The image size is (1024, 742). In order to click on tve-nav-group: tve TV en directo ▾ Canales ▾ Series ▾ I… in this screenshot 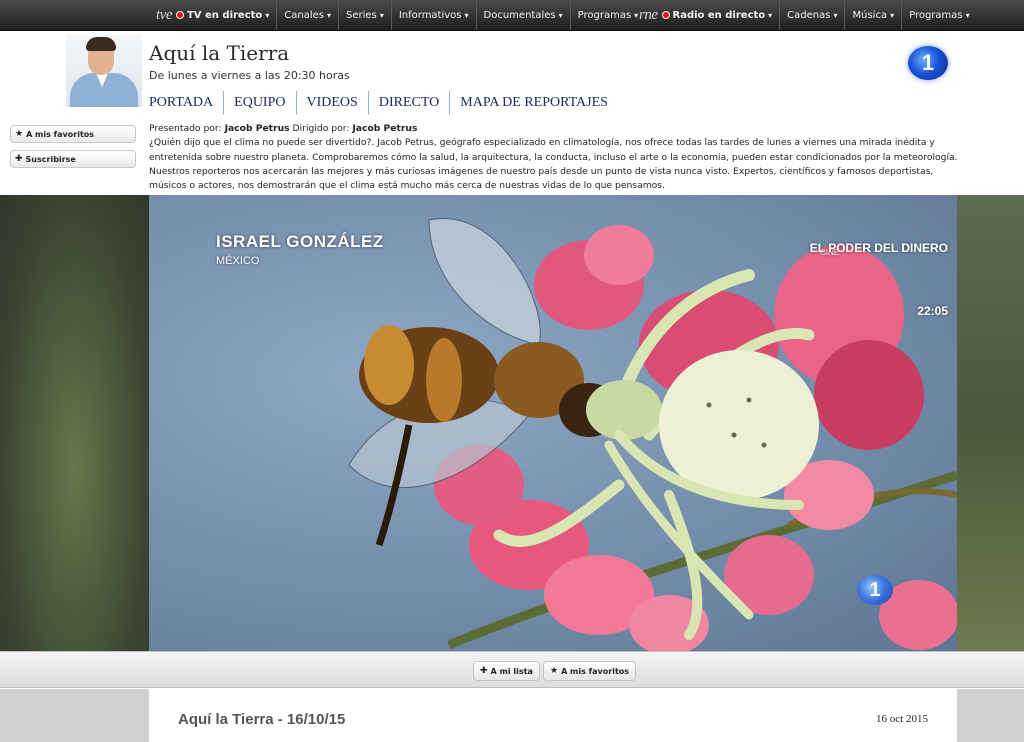, I will do `click(397, 15)`.